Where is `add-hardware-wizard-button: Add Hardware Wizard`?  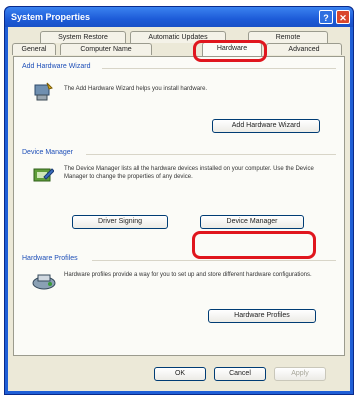
add-hardware-wizard-button: Add Hardware Wizard is located at coordinates (266, 126).